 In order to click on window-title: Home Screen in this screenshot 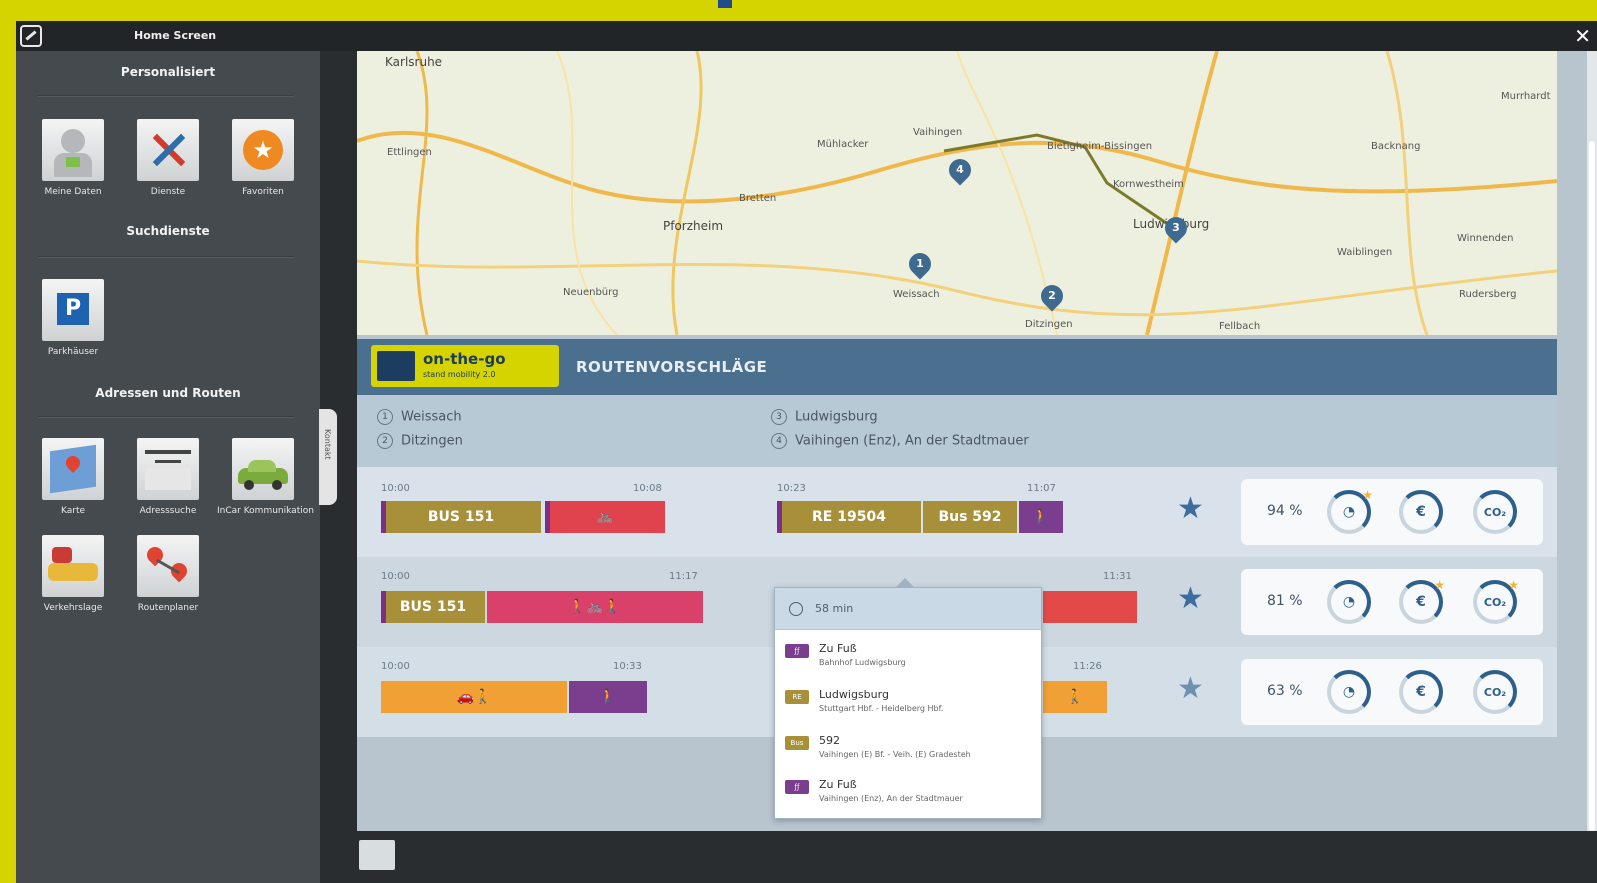, I will do `click(175, 35)`.